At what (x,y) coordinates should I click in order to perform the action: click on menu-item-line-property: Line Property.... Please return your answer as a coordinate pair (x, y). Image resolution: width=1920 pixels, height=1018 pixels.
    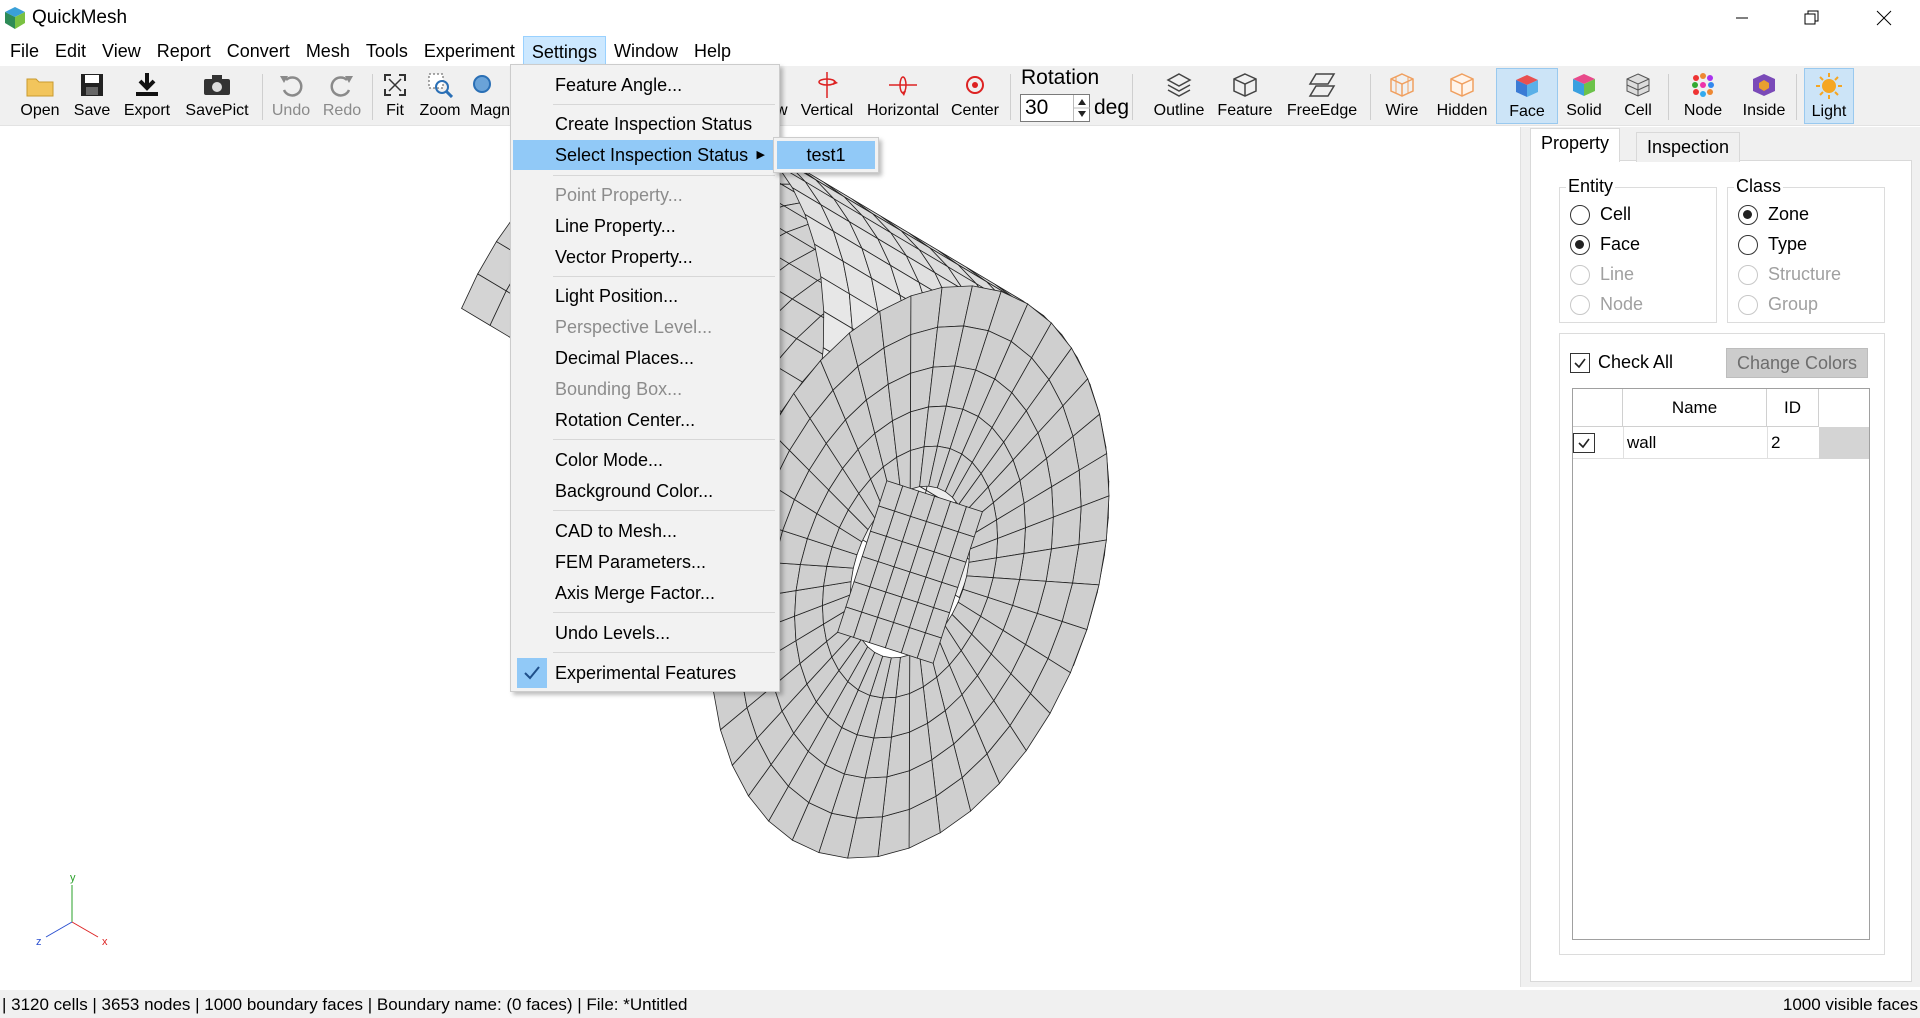
    Looking at the image, I should click on (645, 226).